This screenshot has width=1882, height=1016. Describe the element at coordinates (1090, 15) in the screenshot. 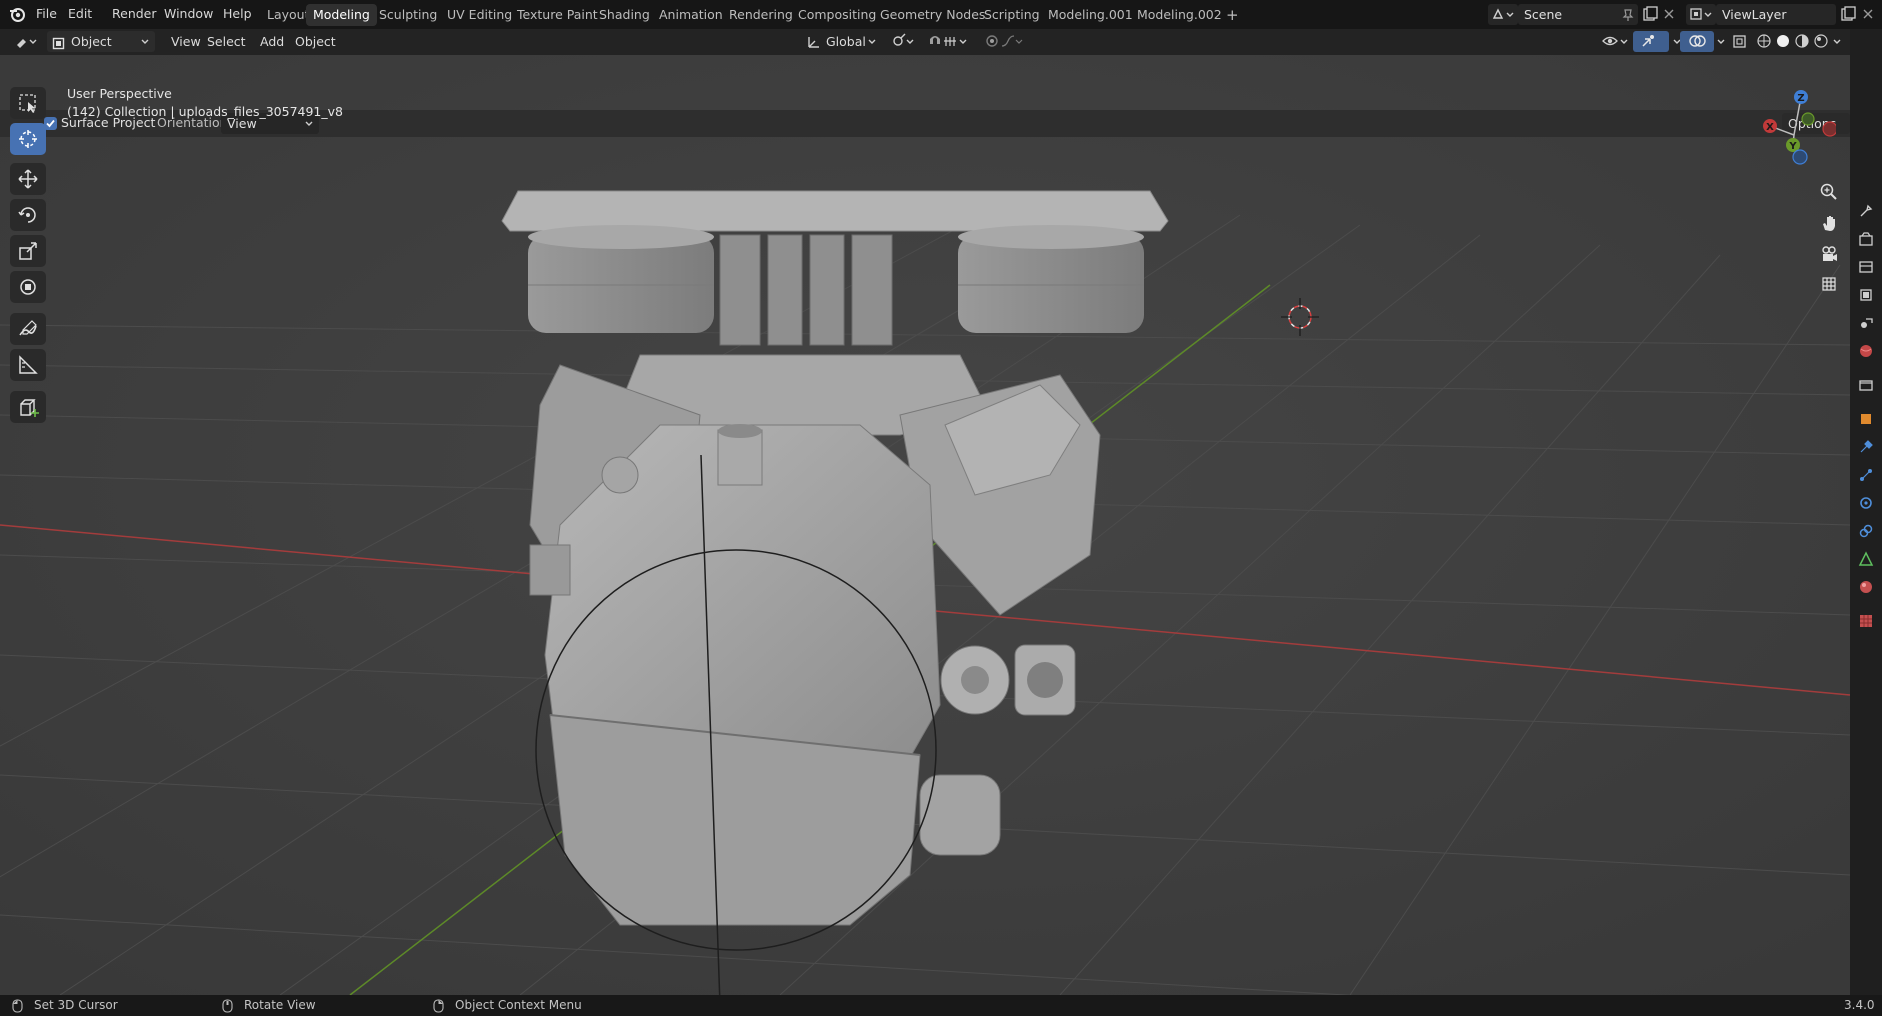

I see `tab-modeling-001: Modeling.001` at that location.